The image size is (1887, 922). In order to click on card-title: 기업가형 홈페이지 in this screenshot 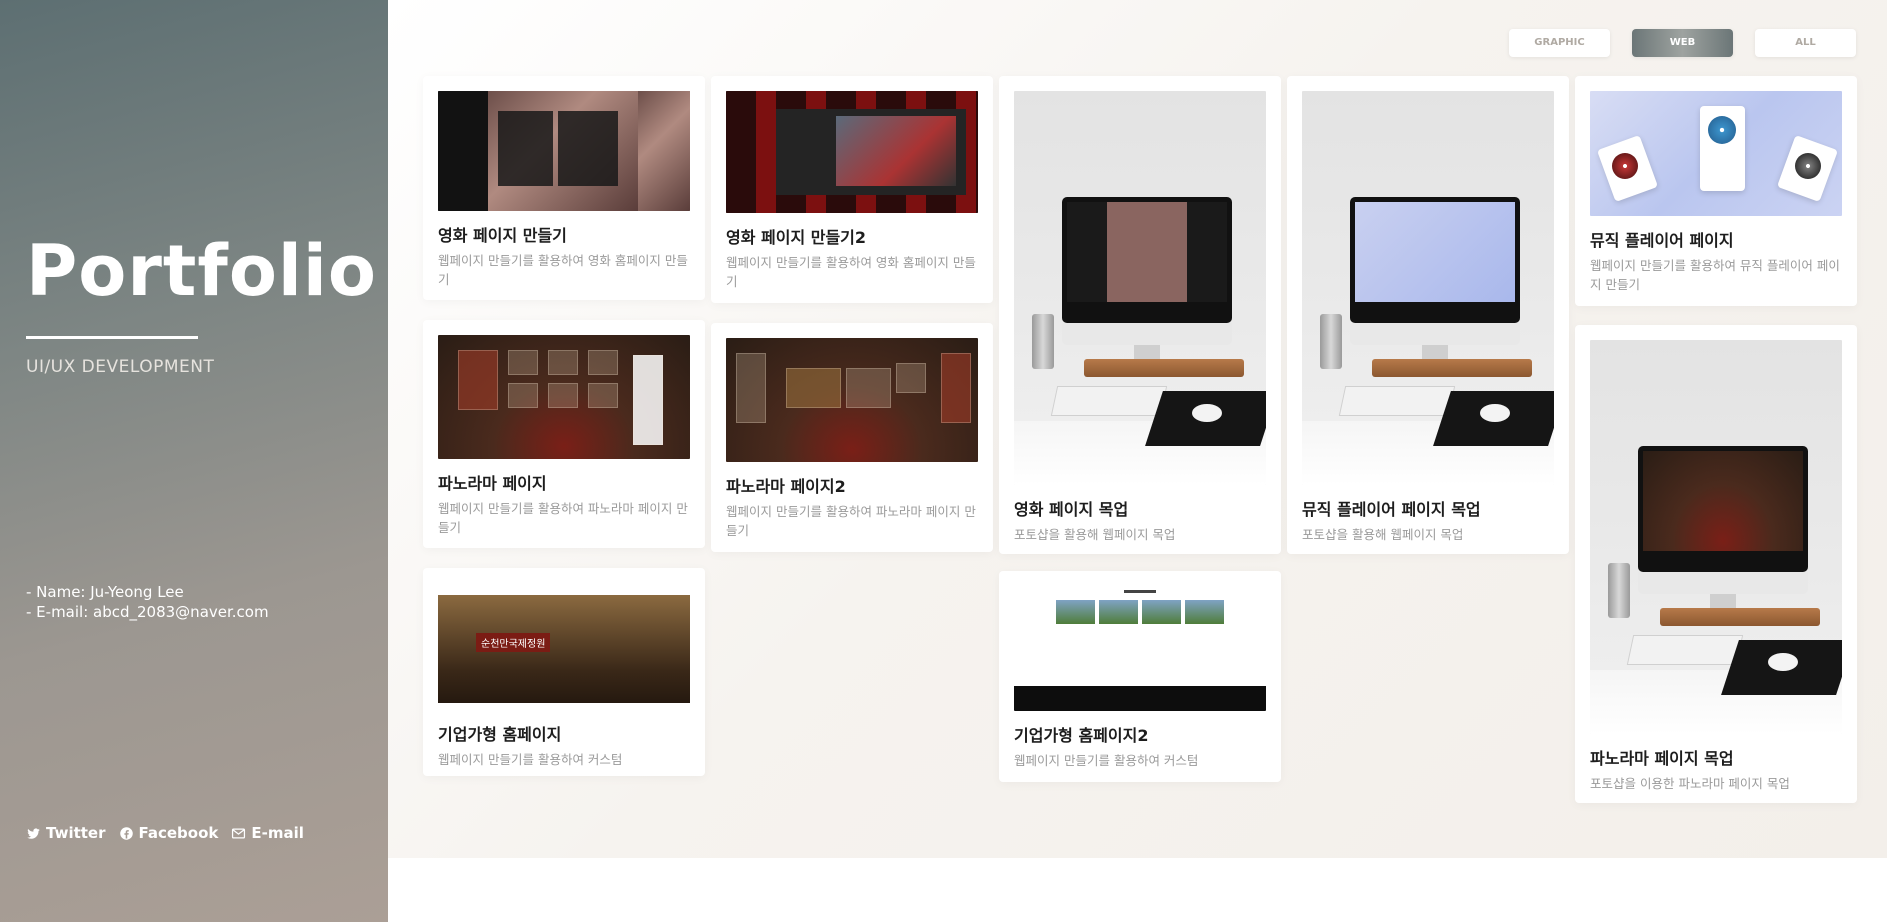, I will do `click(500, 734)`.